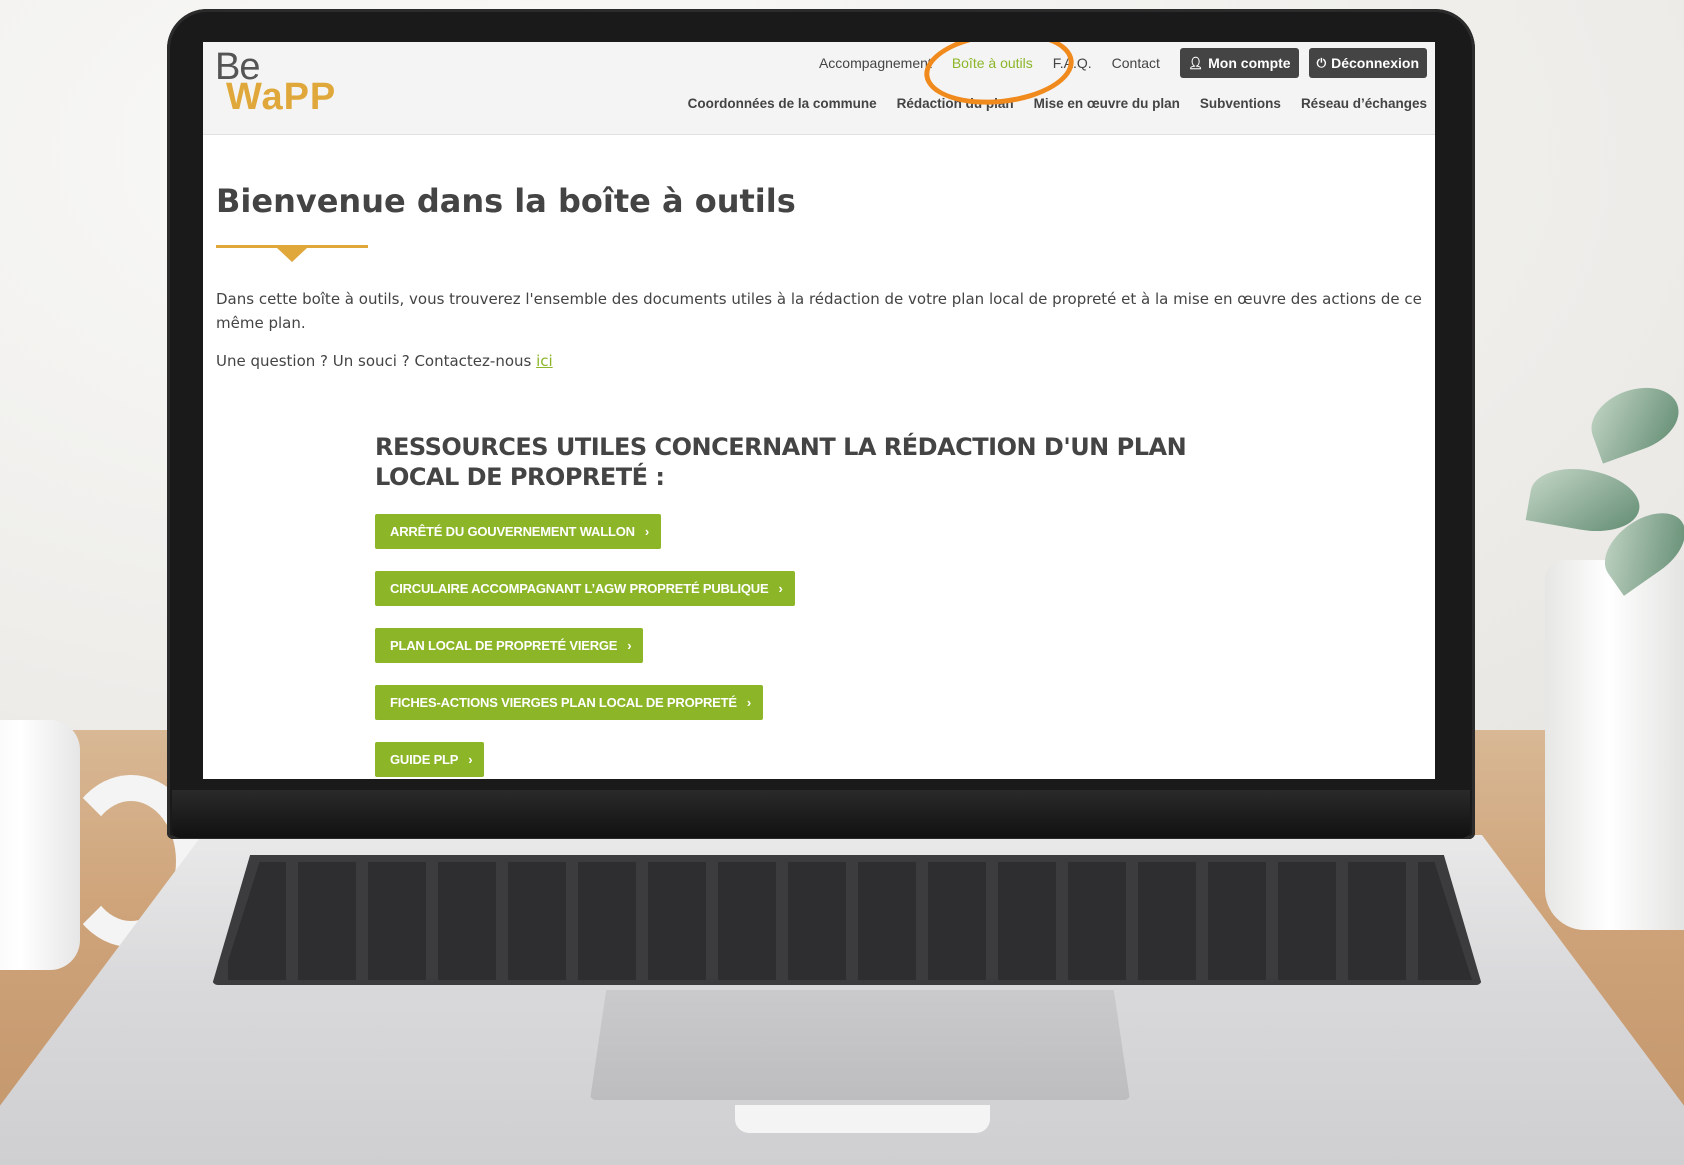 Image resolution: width=1684 pixels, height=1165 pixels. Describe the element at coordinates (544, 361) in the screenshot. I see `contact-link: ici` at that location.